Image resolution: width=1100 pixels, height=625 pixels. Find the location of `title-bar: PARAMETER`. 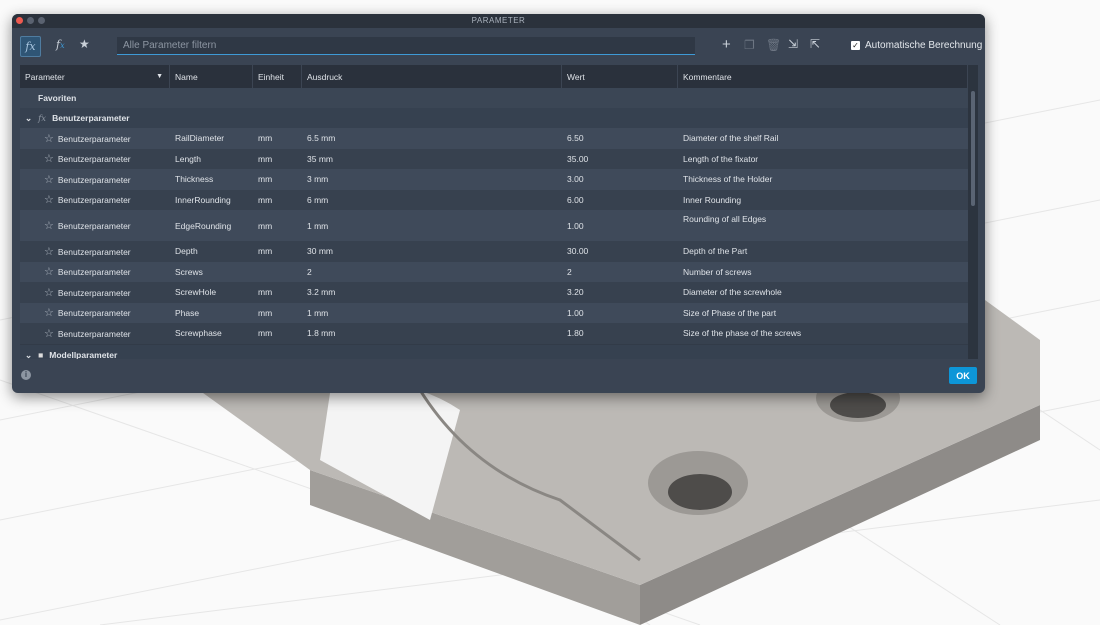

title-bar: PARAMETER is located at coordinates (498, 21).